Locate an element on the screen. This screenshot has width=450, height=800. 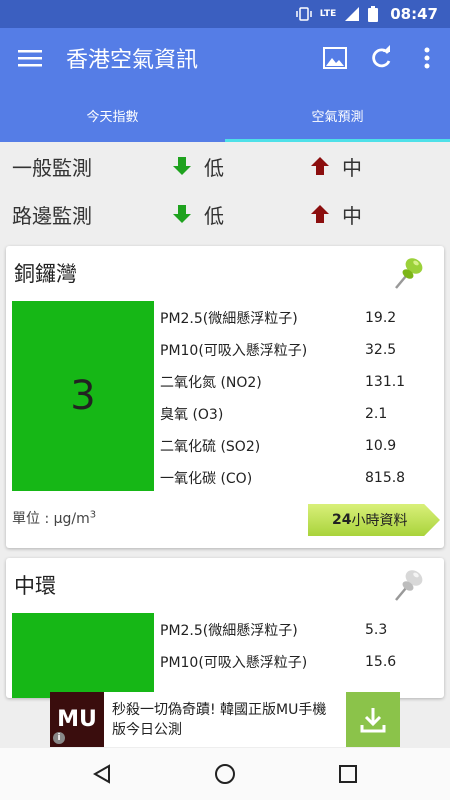
pollutant-row: 二氧化氮 (NO2) 131.1 is located at coordinates (300, 382).